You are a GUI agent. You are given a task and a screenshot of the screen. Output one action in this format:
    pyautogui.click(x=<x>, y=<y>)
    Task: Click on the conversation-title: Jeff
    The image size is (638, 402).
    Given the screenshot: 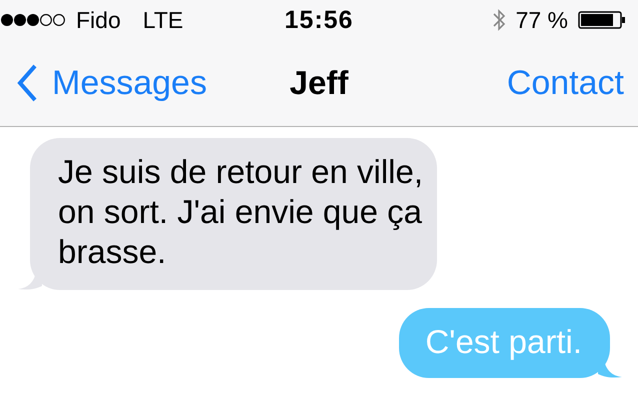 What is the action you would take?
    pyautogui.click(x=319, y=83)
    